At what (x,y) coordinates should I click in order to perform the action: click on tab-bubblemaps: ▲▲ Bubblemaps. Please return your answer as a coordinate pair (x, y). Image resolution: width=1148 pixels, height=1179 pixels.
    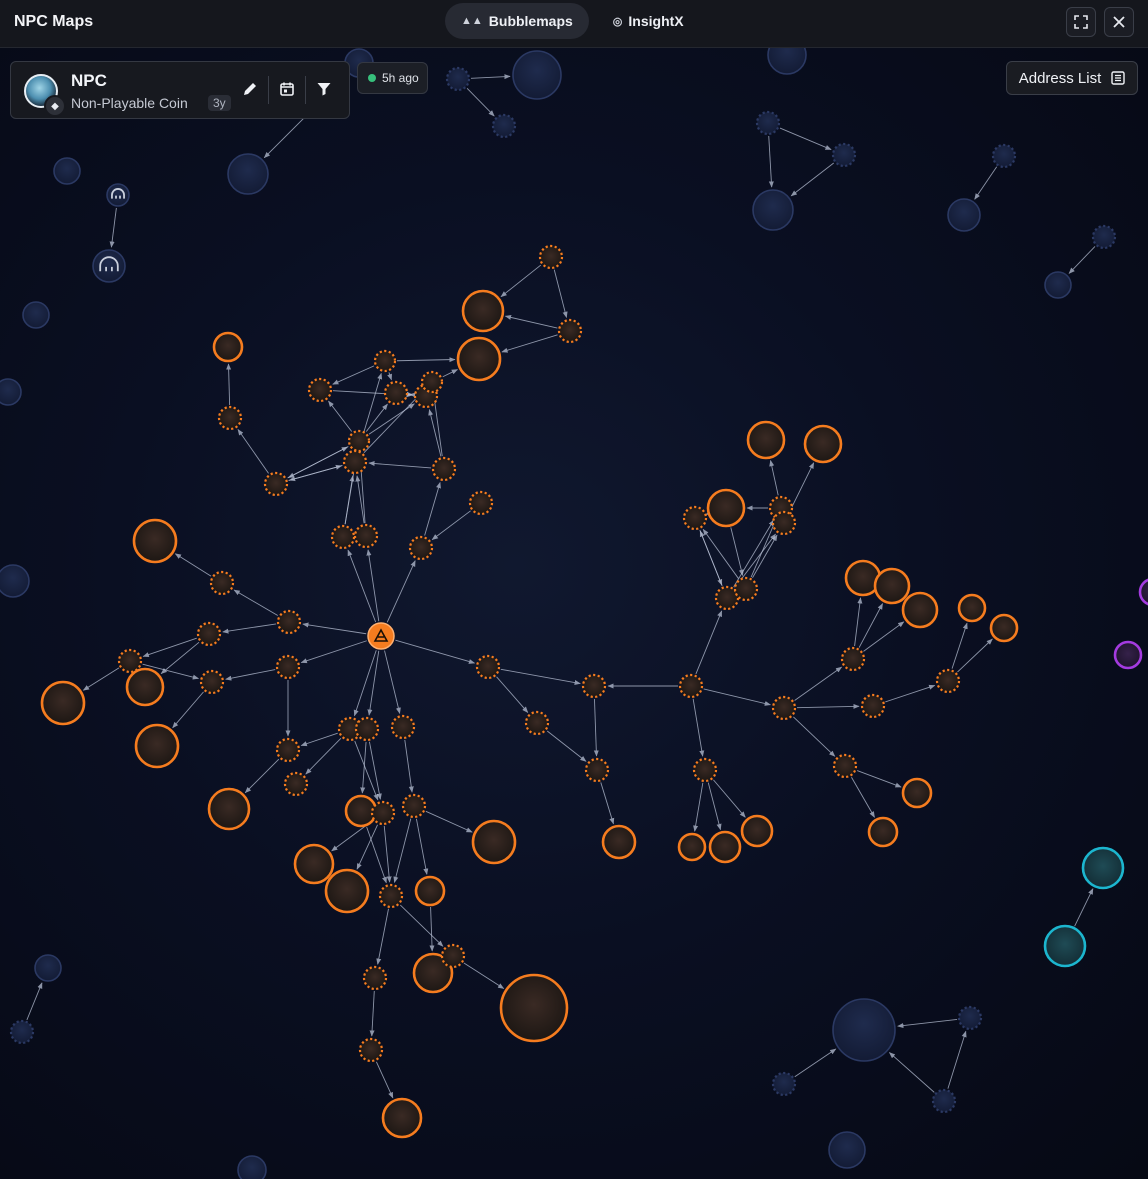
    Looking at the image, I should click on (517, 21).